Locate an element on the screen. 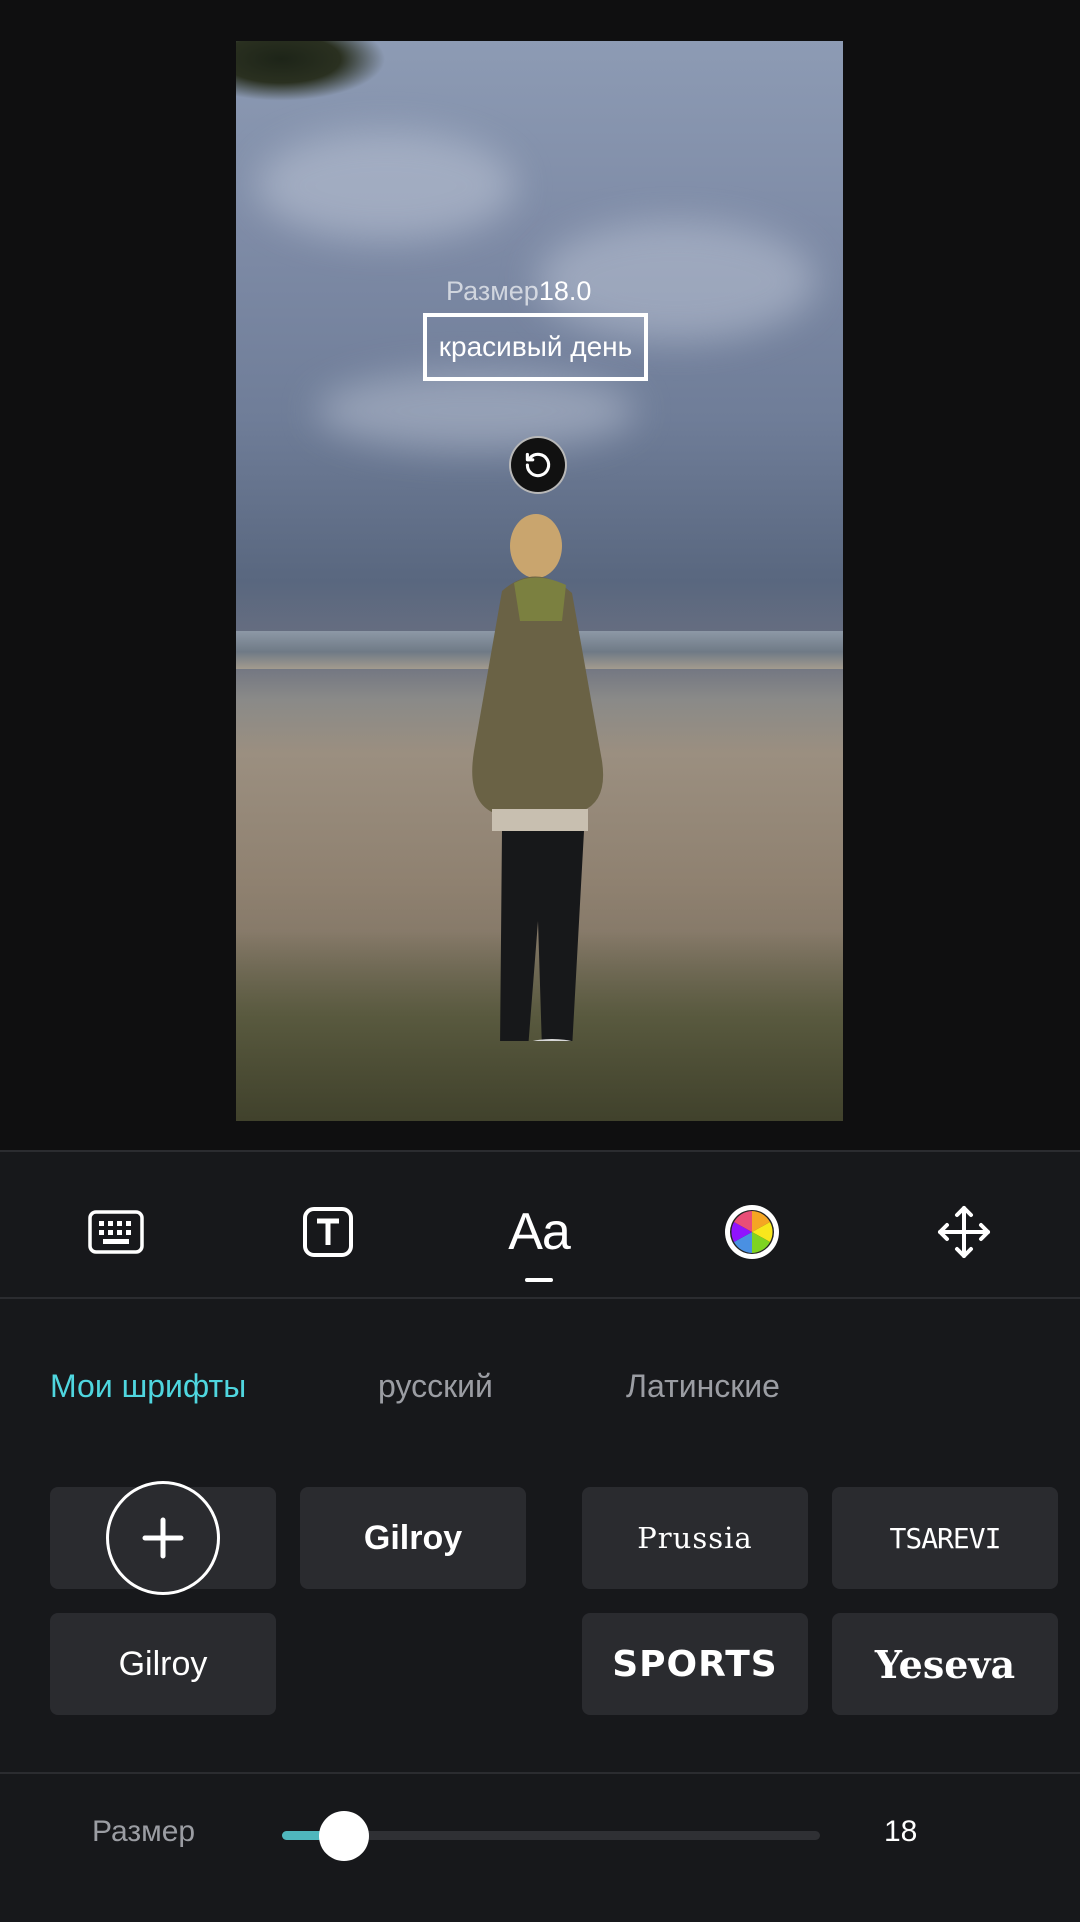  font-name: Prussia is located at coordinates (695, 1538).